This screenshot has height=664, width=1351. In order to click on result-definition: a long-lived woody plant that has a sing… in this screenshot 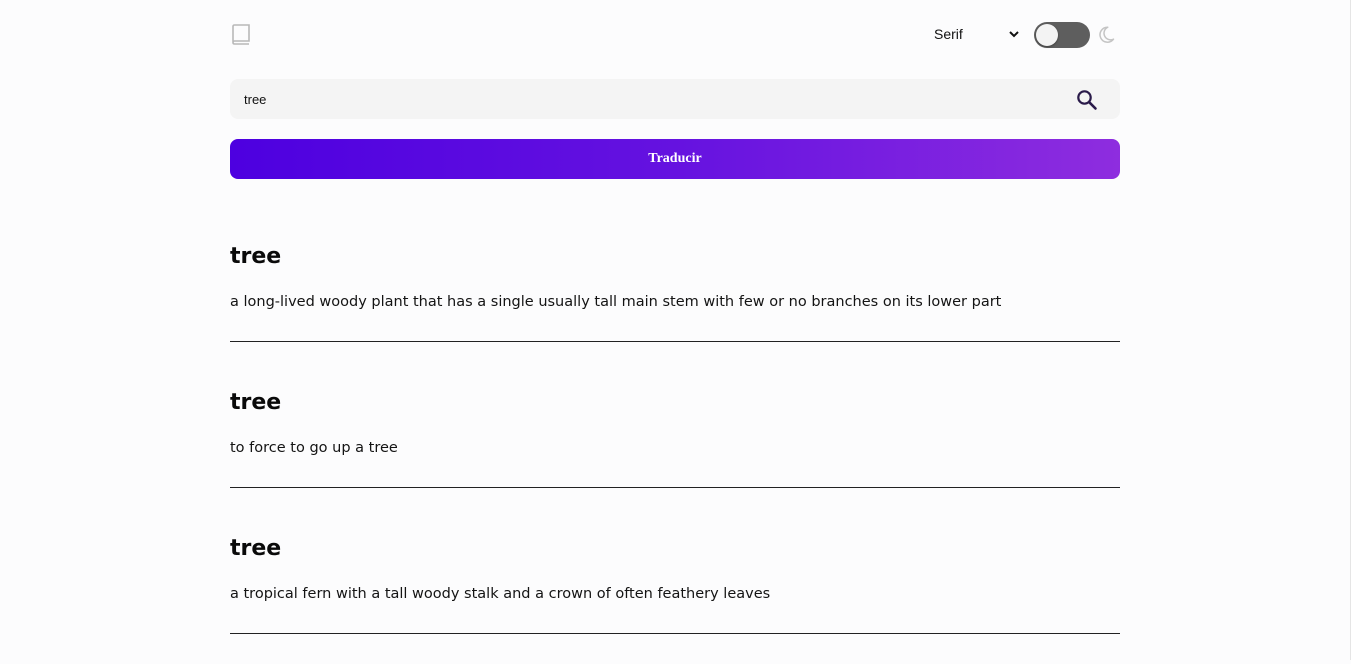, I will do `click(616, 302)`.